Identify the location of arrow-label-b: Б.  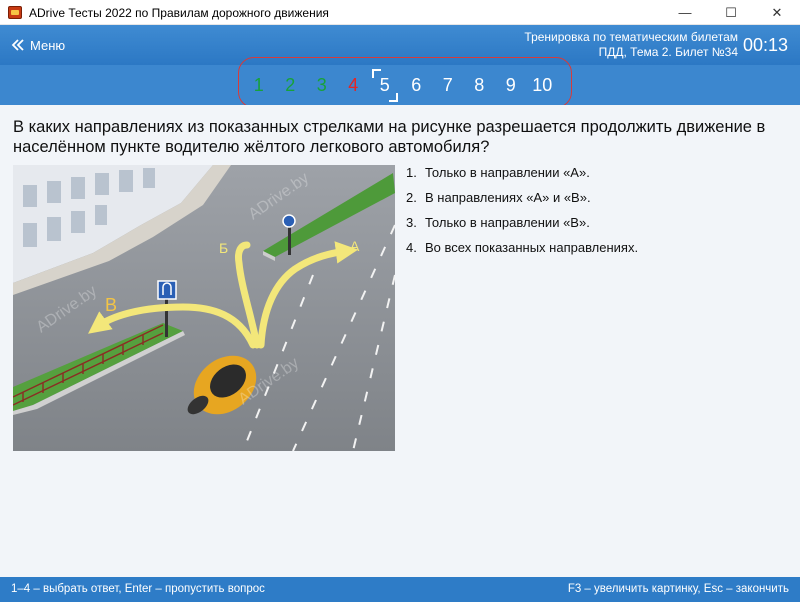
(223, 248).